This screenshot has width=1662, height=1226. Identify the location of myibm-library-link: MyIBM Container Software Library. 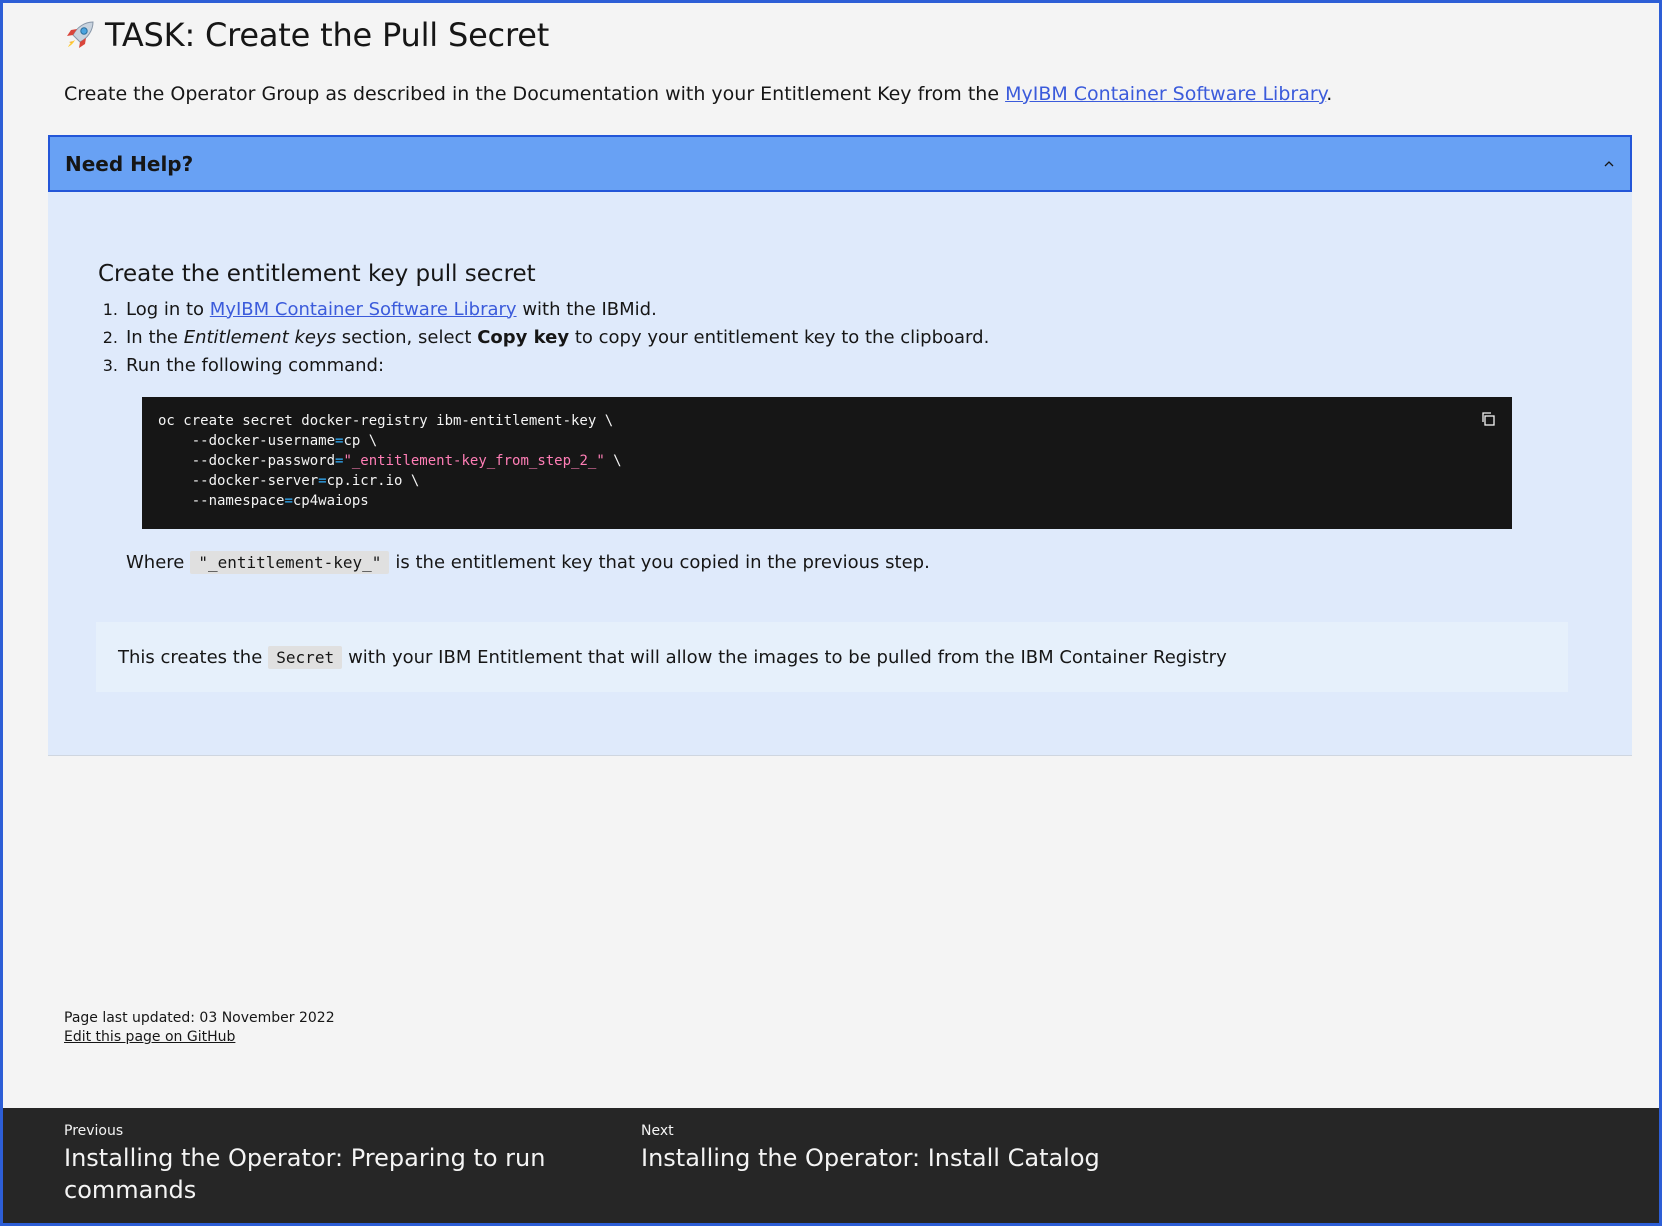
(1165, 94).